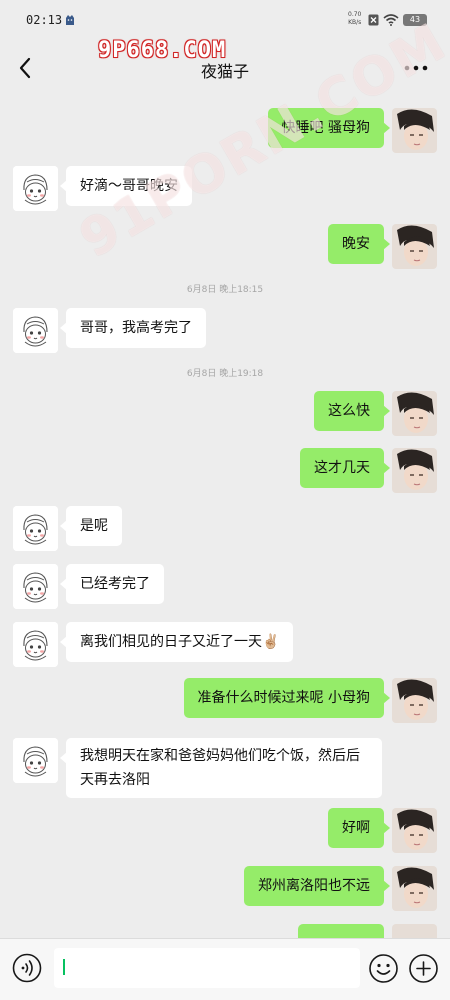  What do you see at coordinates (352, 411) in the screenshot?
I see `sent-message-bubble: 这么快` at bounding box center [352, 411].